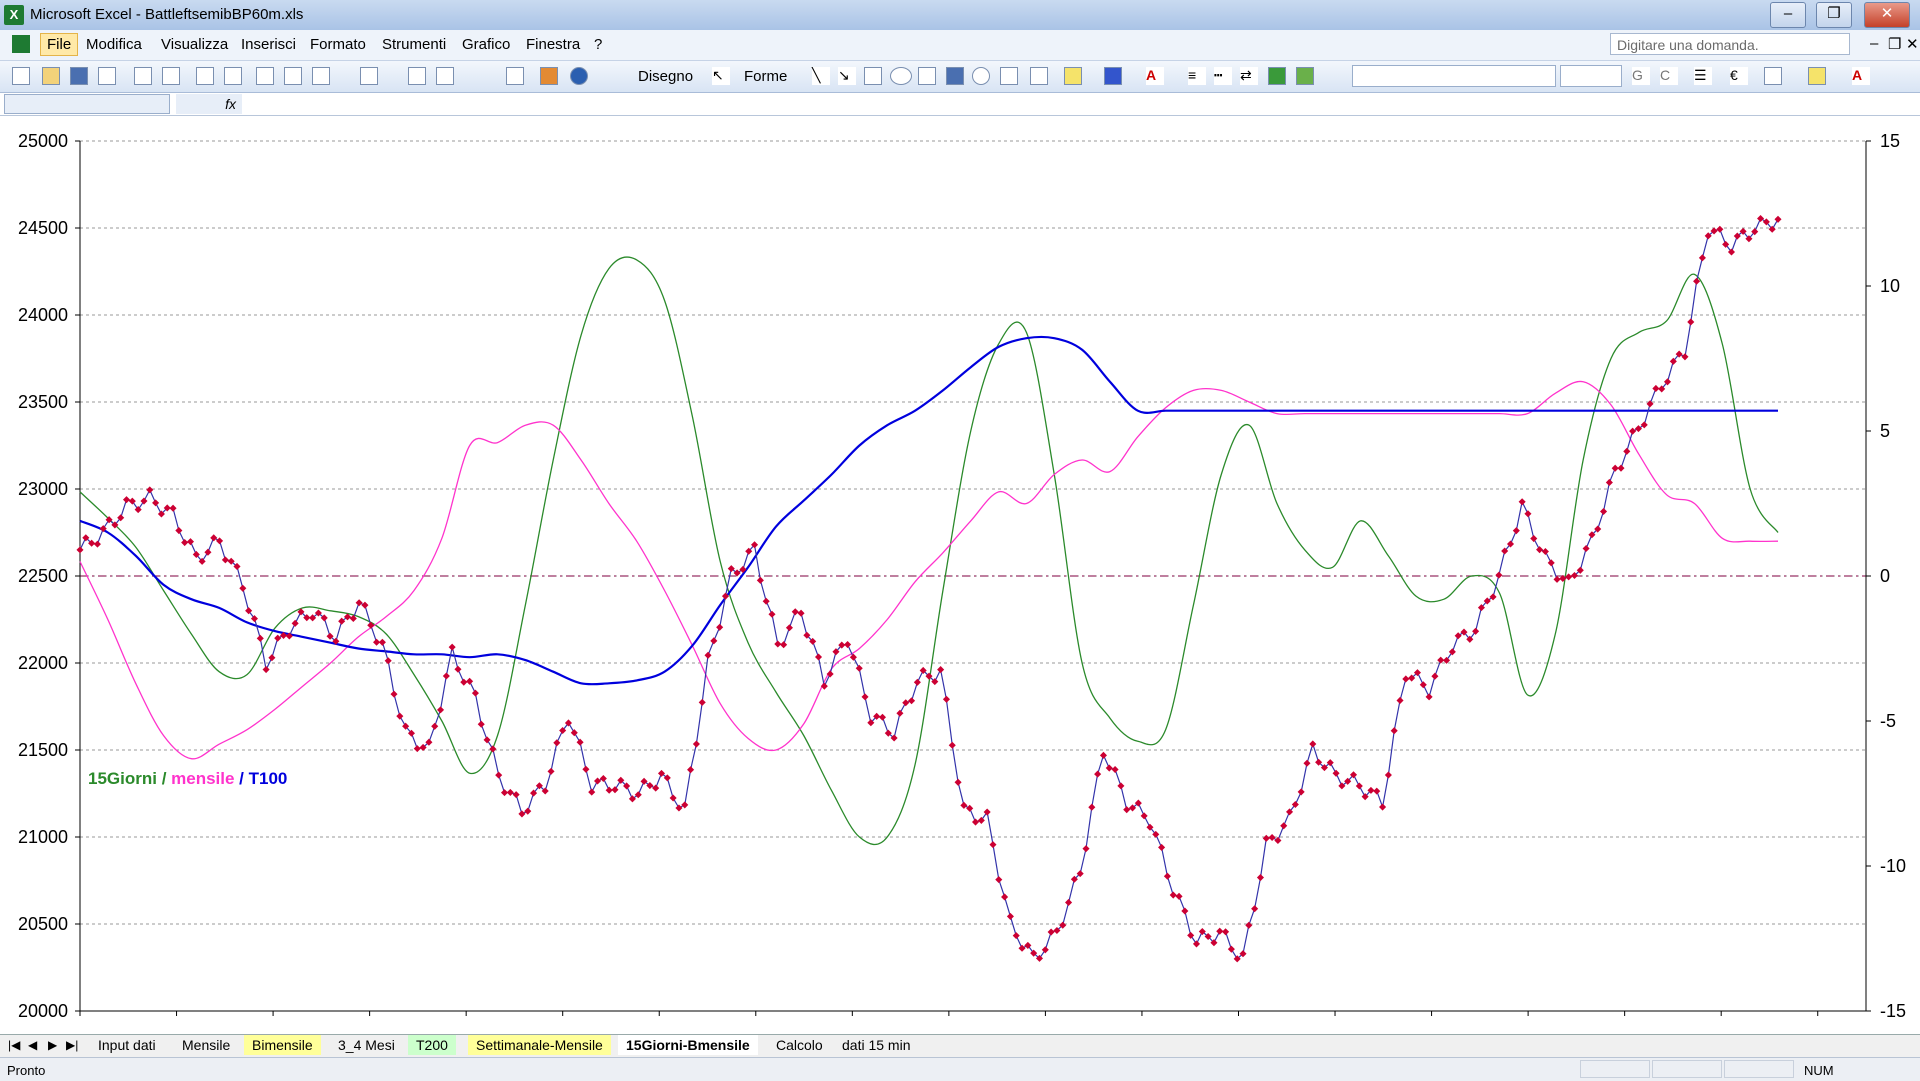 This screenshot has width=1920, height=1081. I want to click on cut-icon, so click(265, 76).